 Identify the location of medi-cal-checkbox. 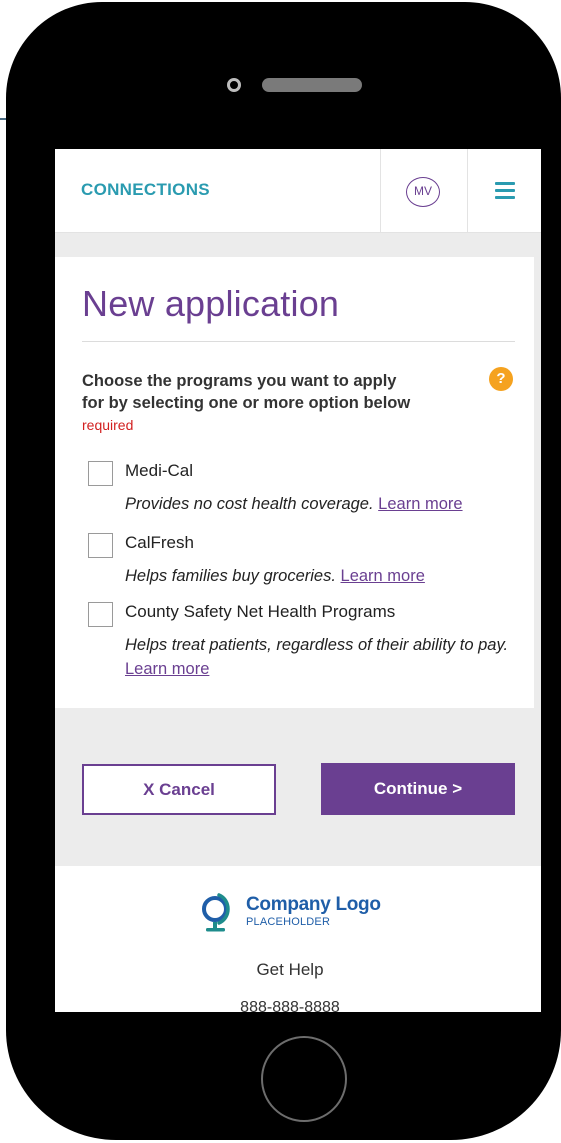
(100, 473).